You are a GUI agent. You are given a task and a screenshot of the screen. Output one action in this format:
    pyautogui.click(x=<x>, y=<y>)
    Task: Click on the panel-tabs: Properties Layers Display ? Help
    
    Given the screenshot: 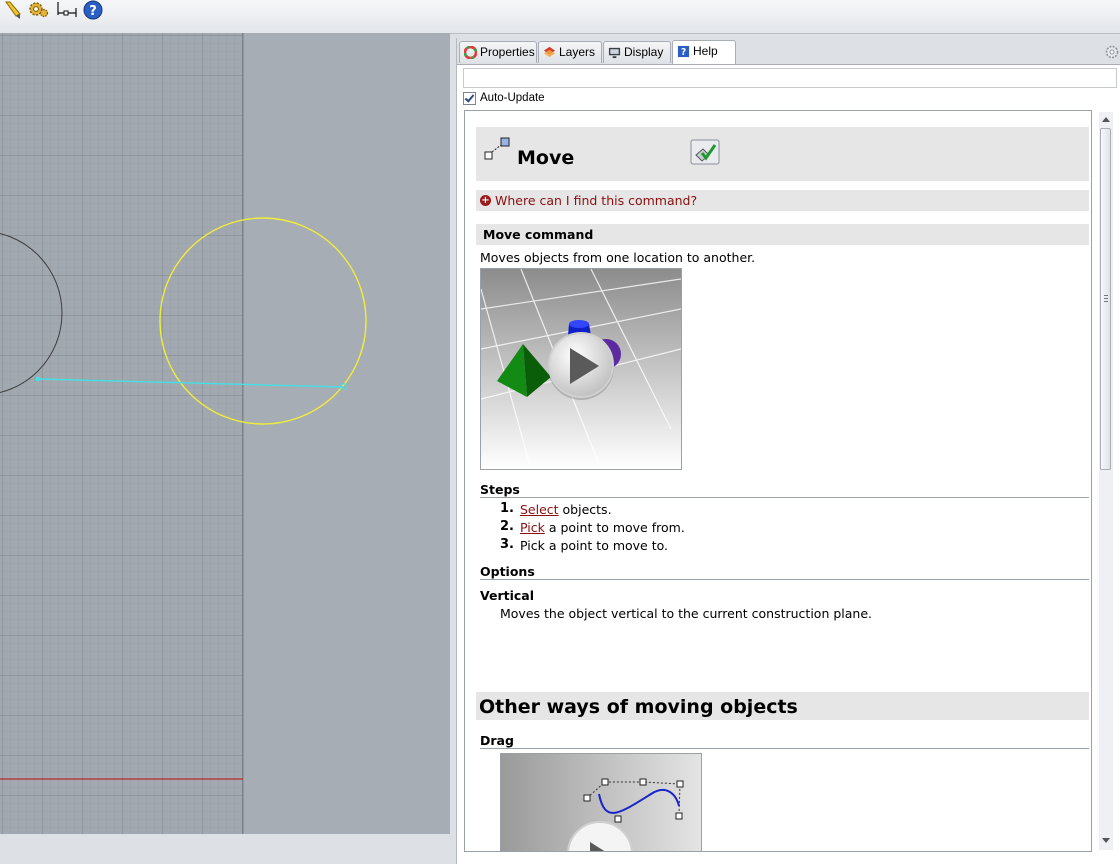 What is the action you would take?
    pyautogui.click(x=788, y=51)
    